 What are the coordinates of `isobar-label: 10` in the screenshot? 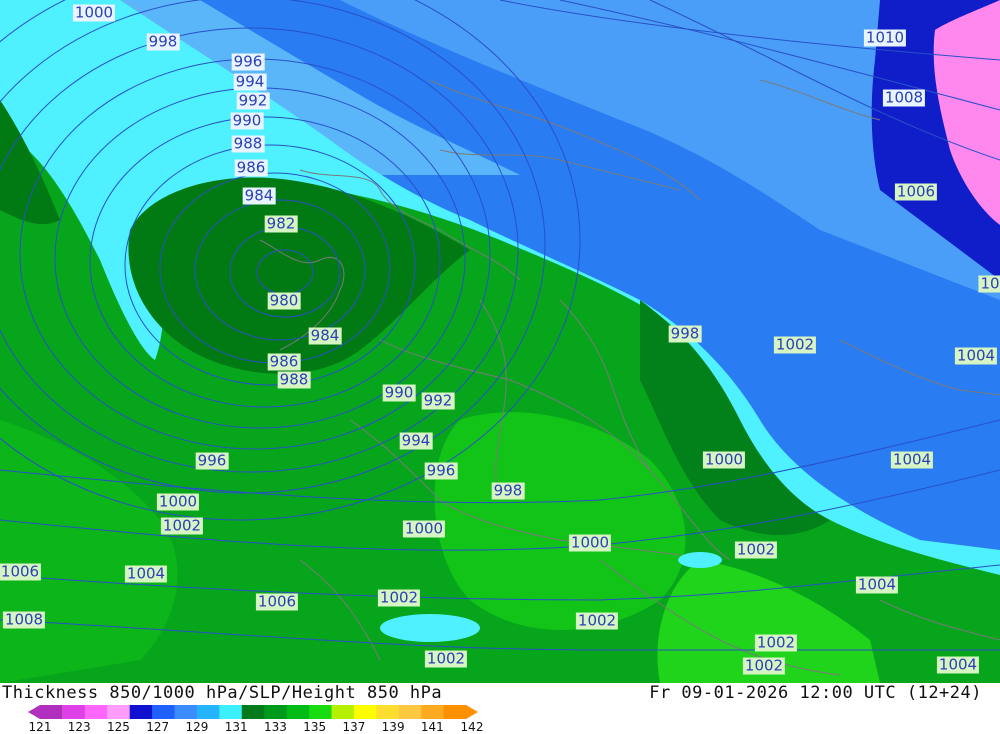 It's located at (989, 283).